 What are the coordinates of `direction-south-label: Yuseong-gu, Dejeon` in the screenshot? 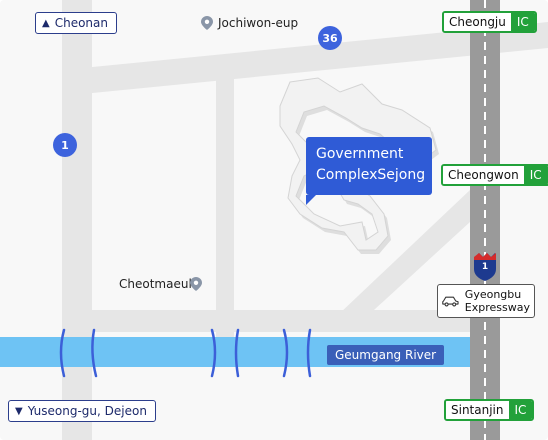 It's located at (87, 411).